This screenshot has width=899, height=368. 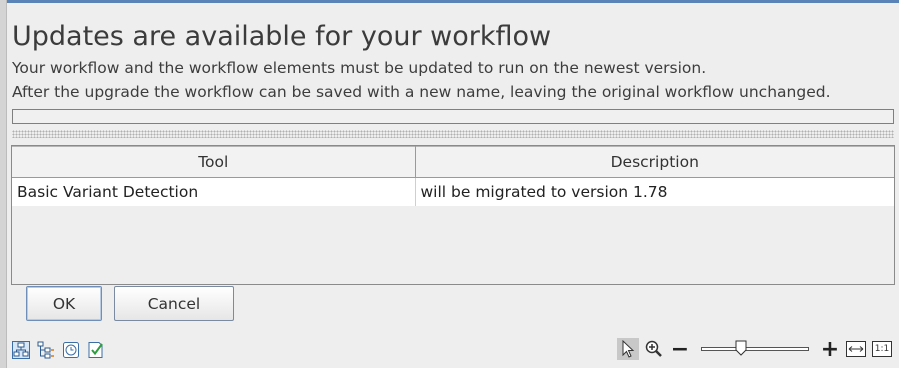 I want to click on zoom-slider, so click(x=755, y=349).